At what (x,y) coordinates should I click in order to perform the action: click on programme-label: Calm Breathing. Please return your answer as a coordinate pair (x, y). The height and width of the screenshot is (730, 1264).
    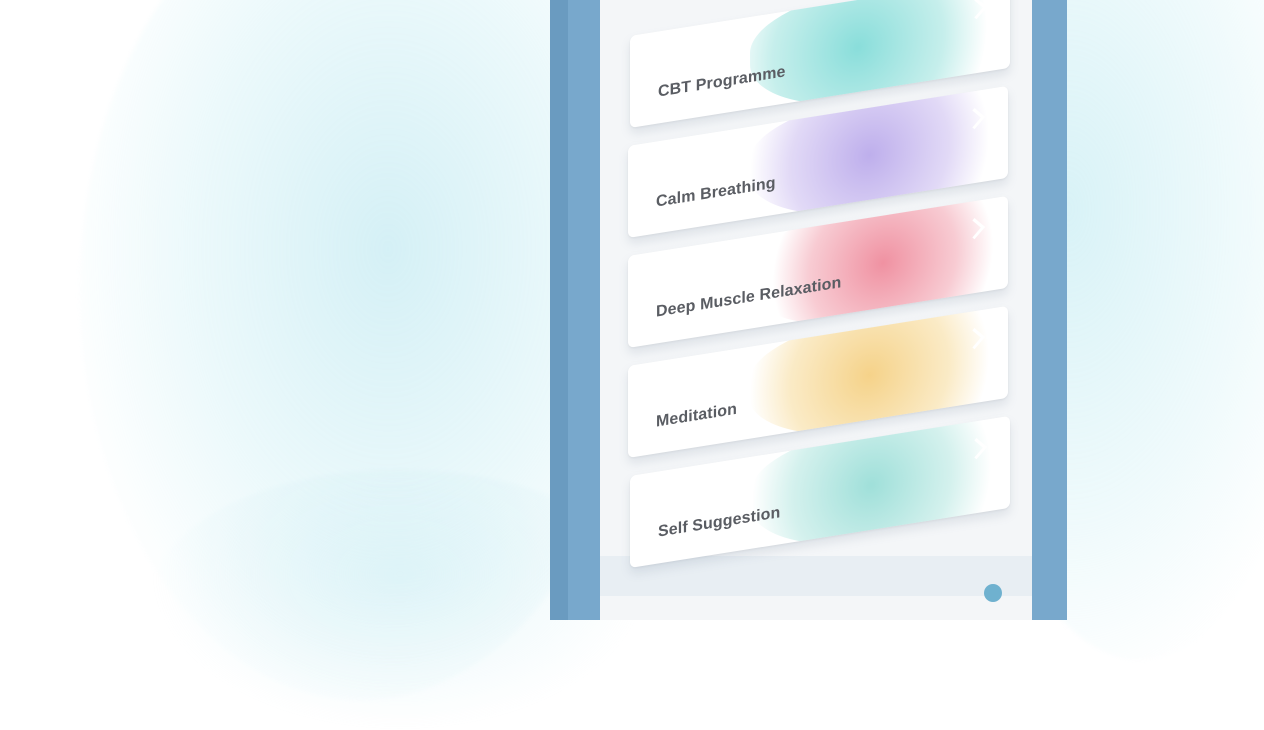
    Looking at the image, I should click on (716, 192).